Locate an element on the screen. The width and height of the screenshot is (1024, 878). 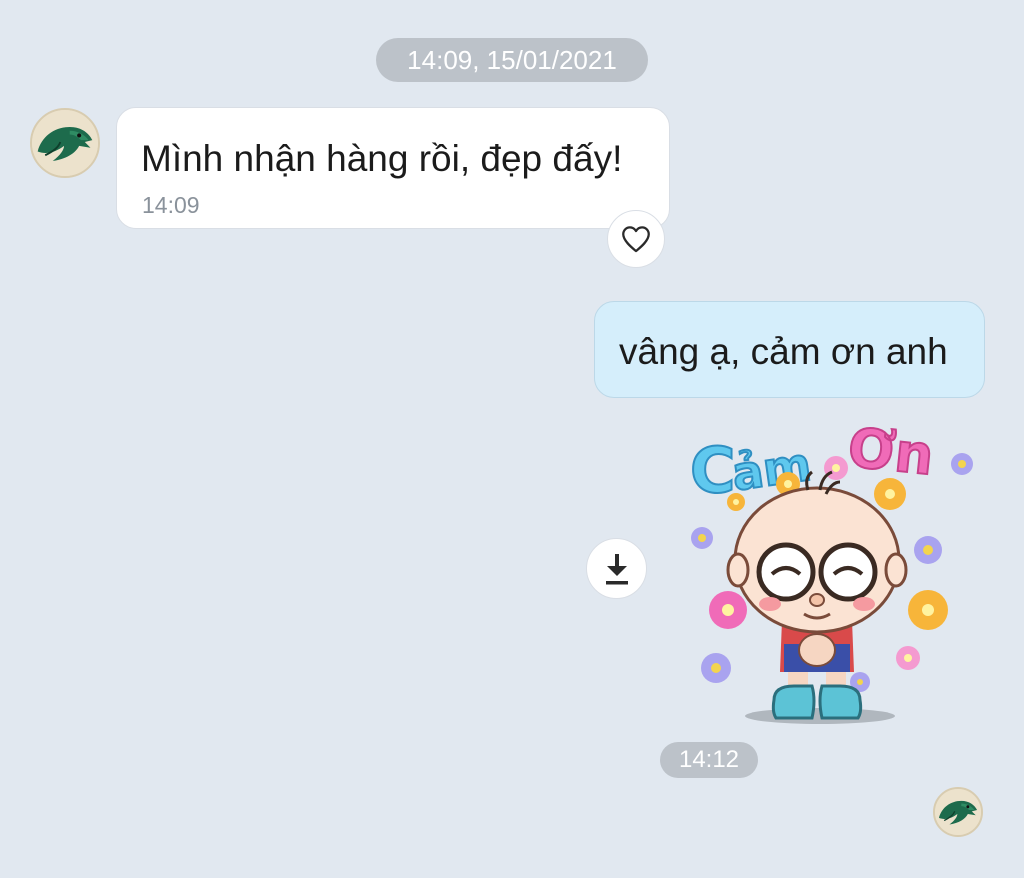
svg-text: Ơn is located at coordinates (891, 452).